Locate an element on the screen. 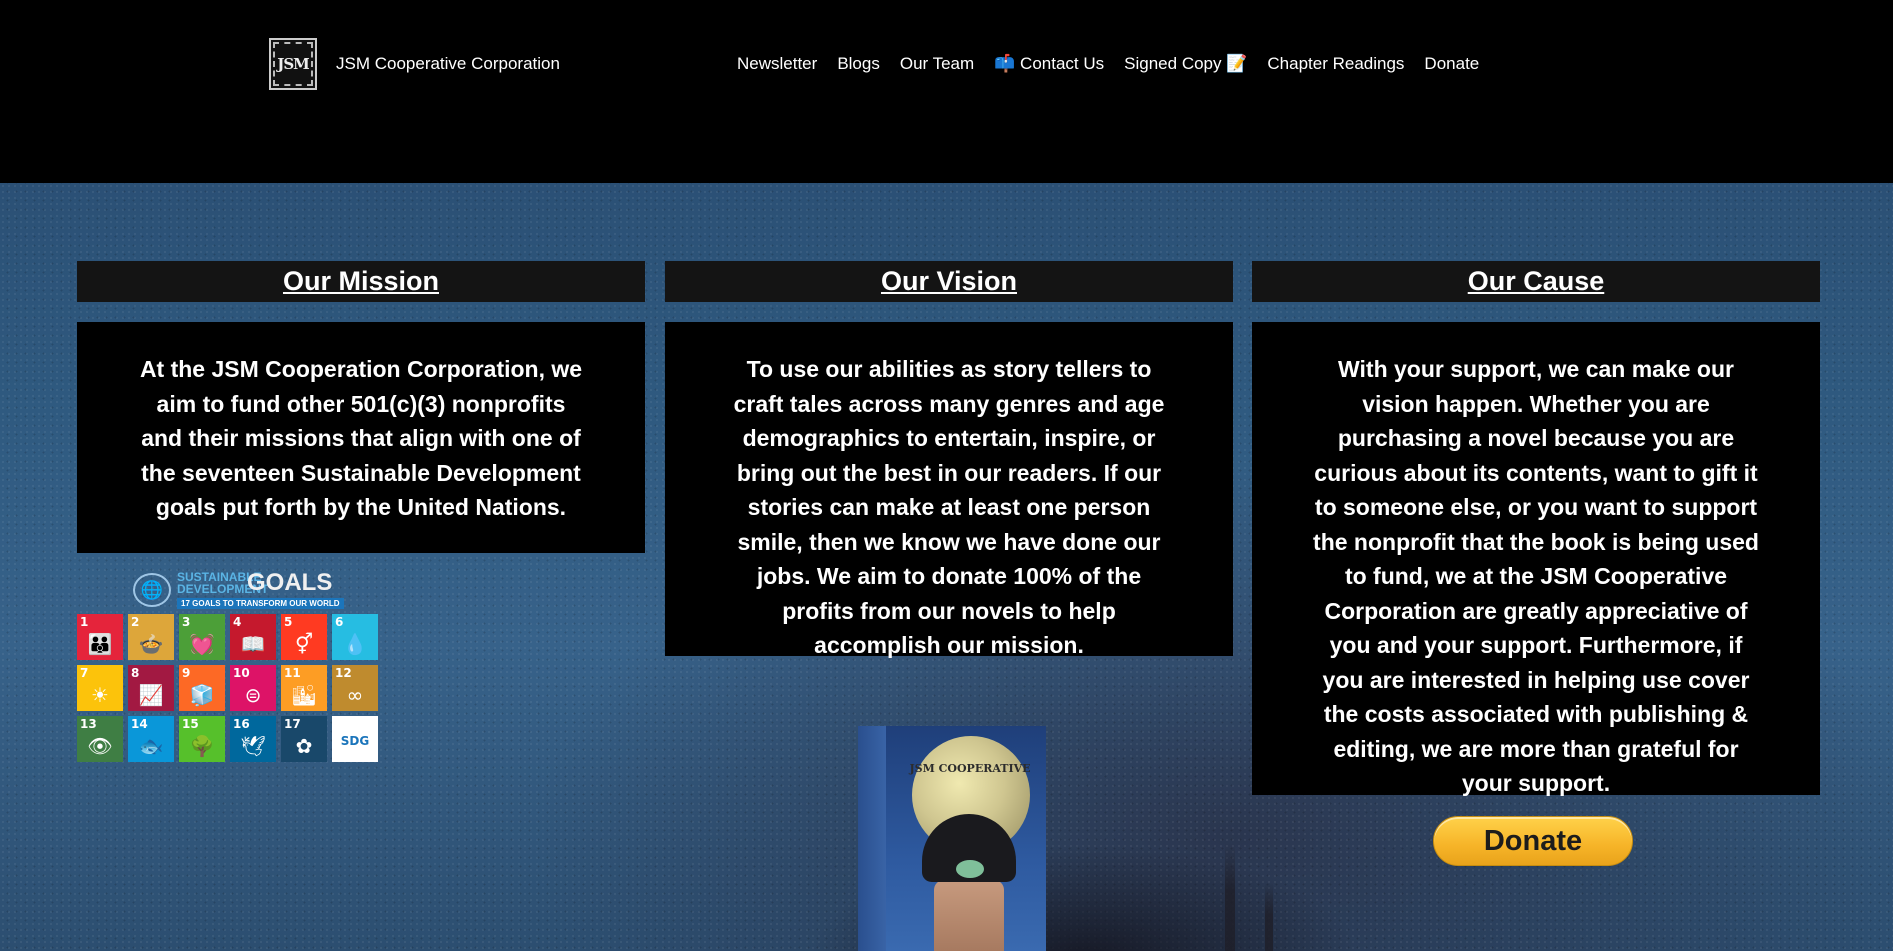  sdg-tile-number: 15 is located at coordinates (190, 724).